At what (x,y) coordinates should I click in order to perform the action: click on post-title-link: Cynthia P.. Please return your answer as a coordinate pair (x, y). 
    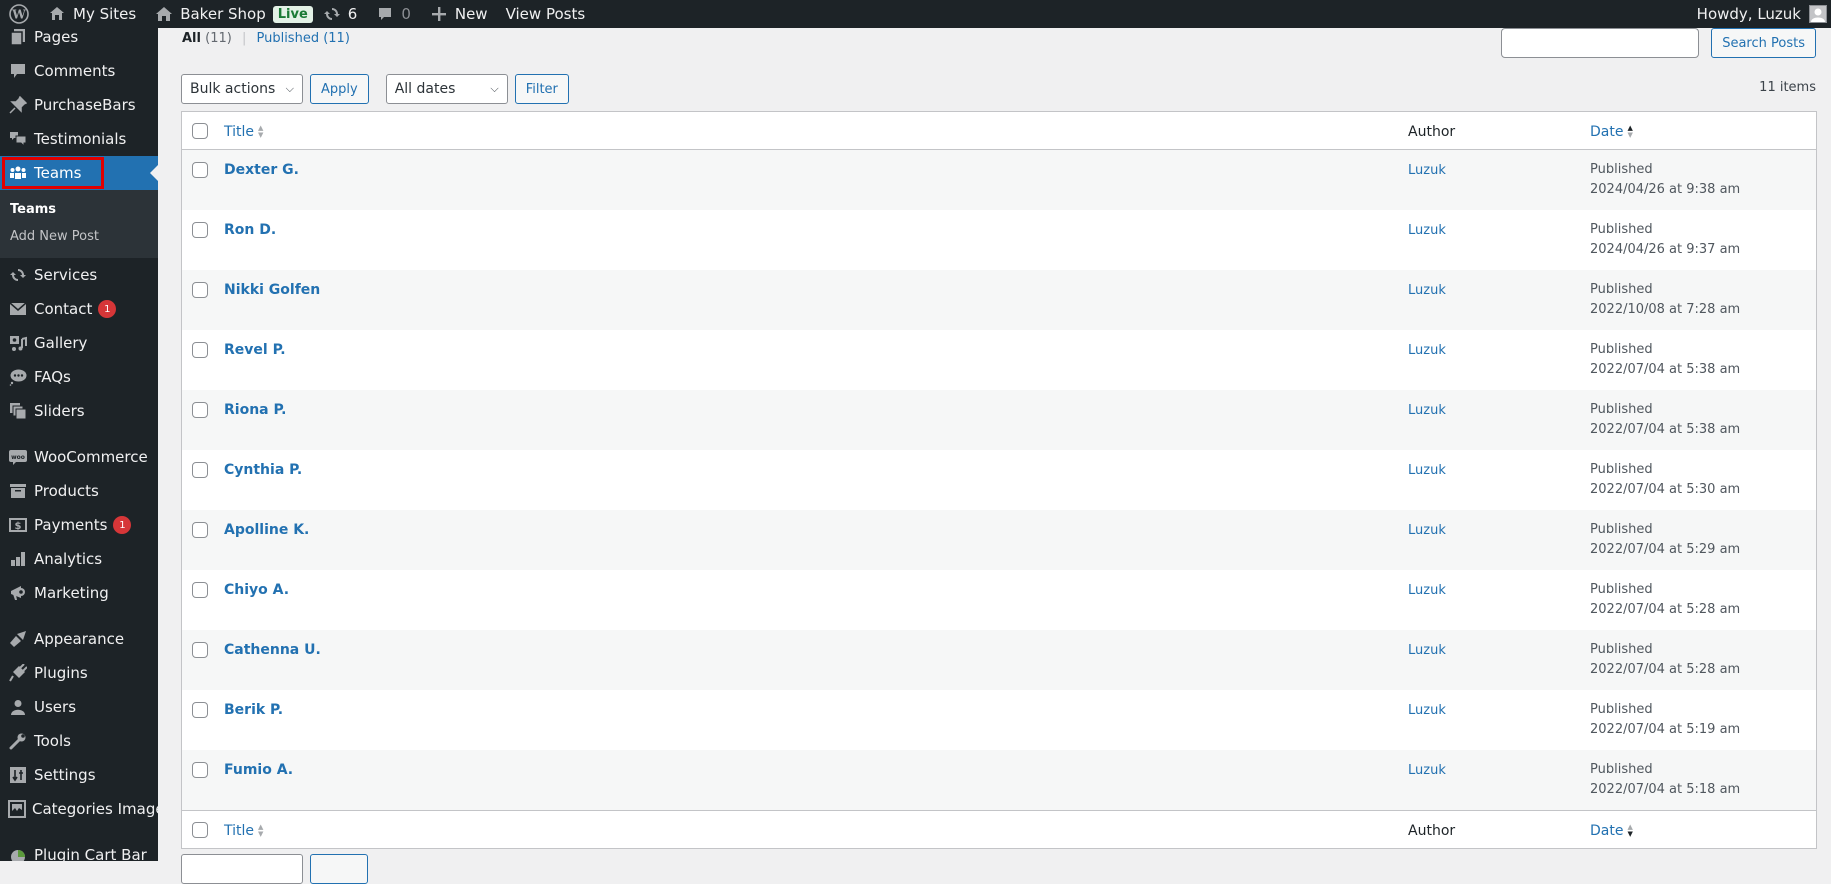
    Looking at the image, I should click on (263, 470).